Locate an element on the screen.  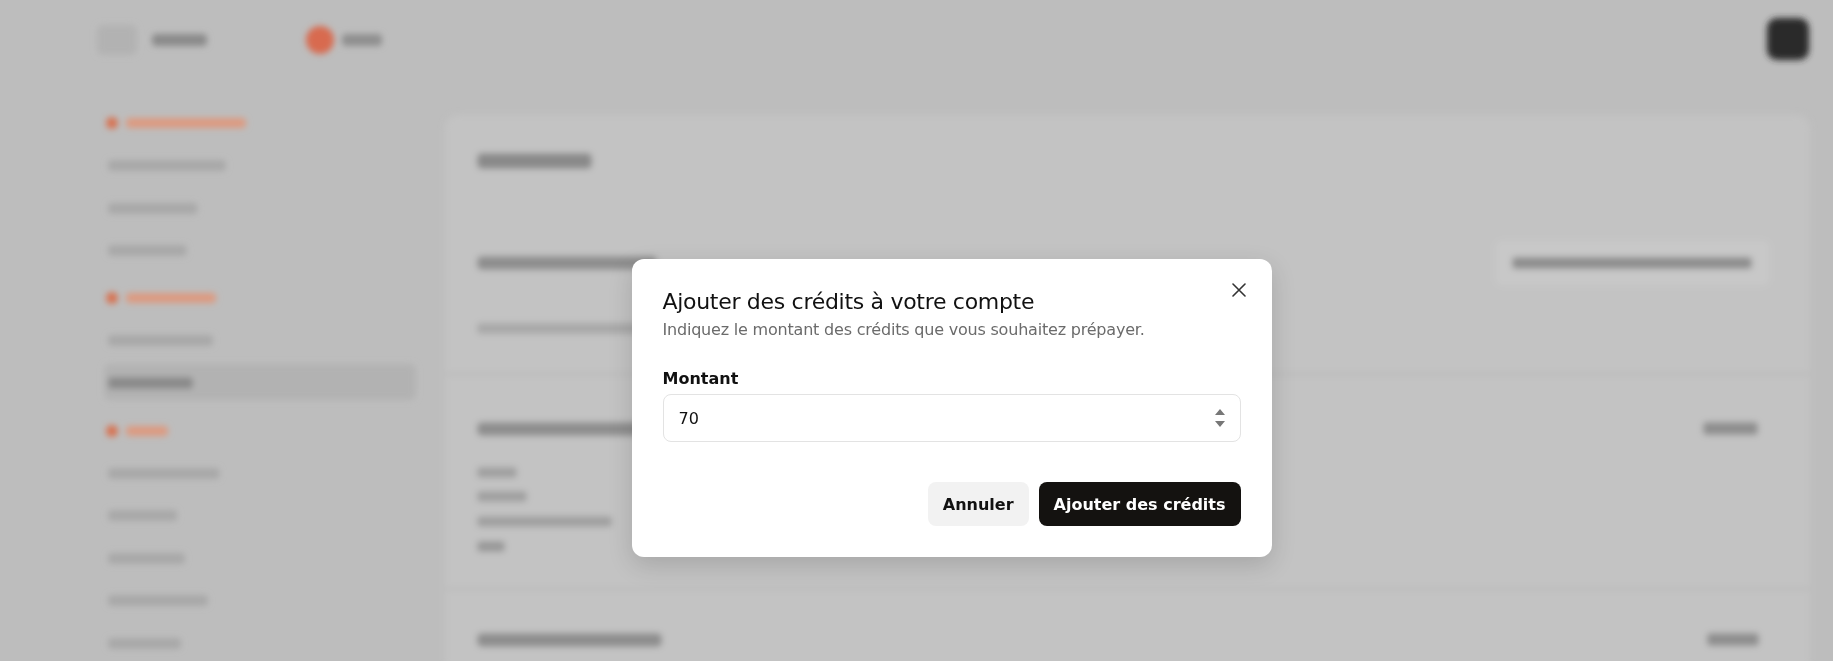
cancel-button: Annuler is located at coordinates (978, 504).